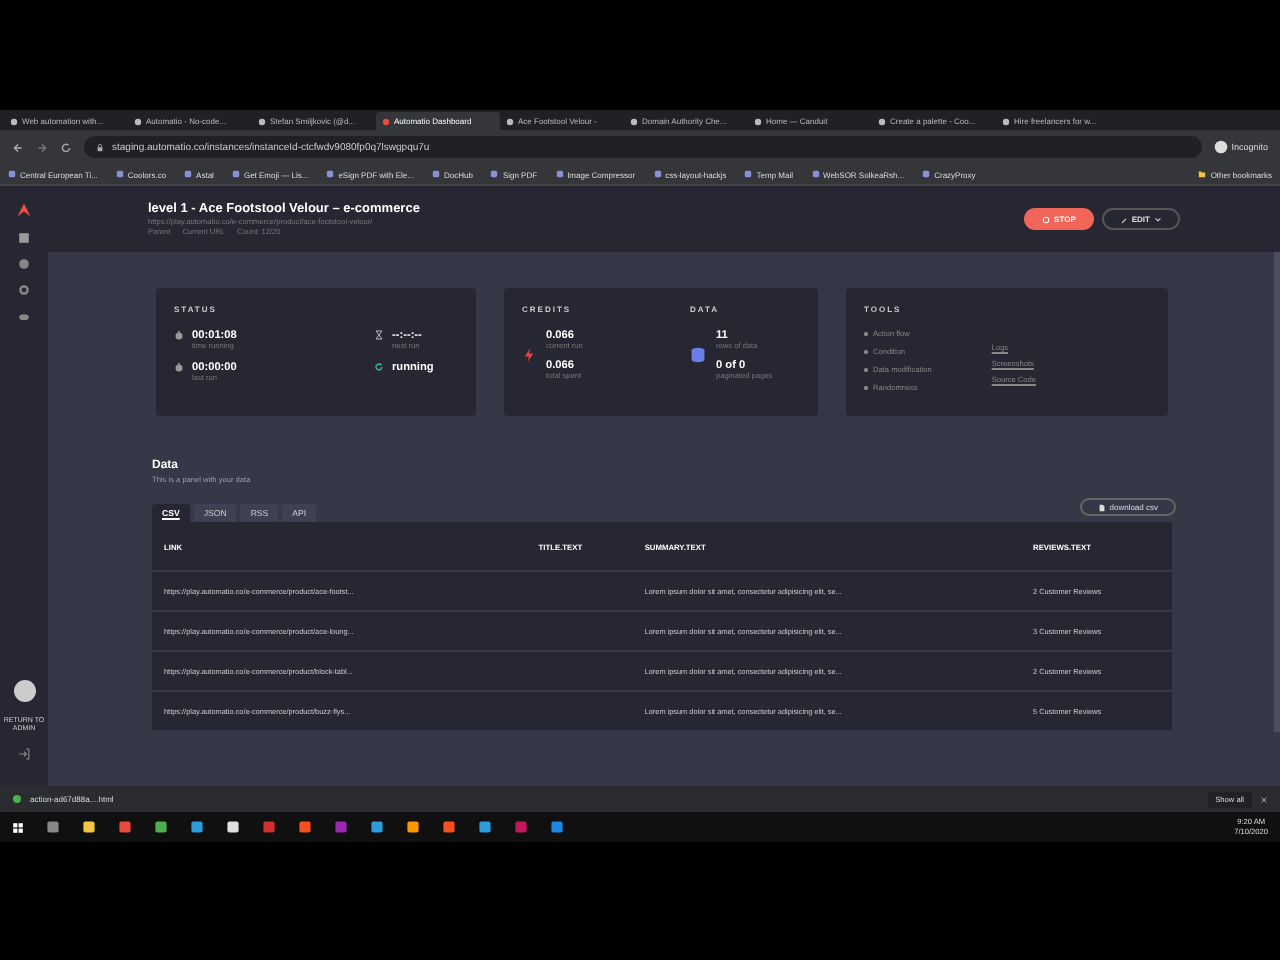  What do you see at coordinates (529, 355) in the screenshot?
I see `bolt-icon` at bounding box center [529, 355].